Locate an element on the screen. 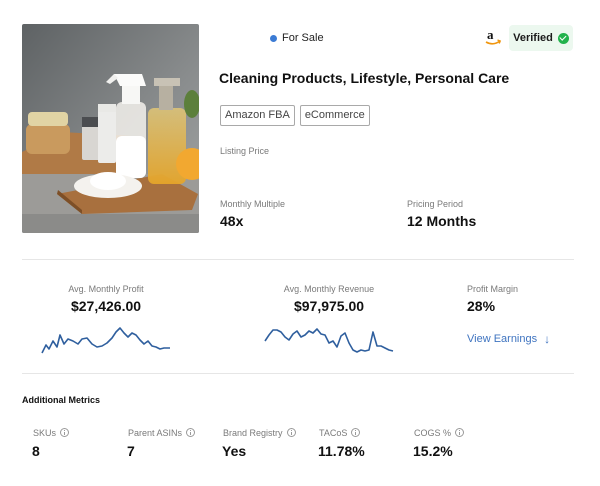 The image size is (600, 486). avg-monthly-revenue-value: $97,975.00 is located at coordinates (329, 306).